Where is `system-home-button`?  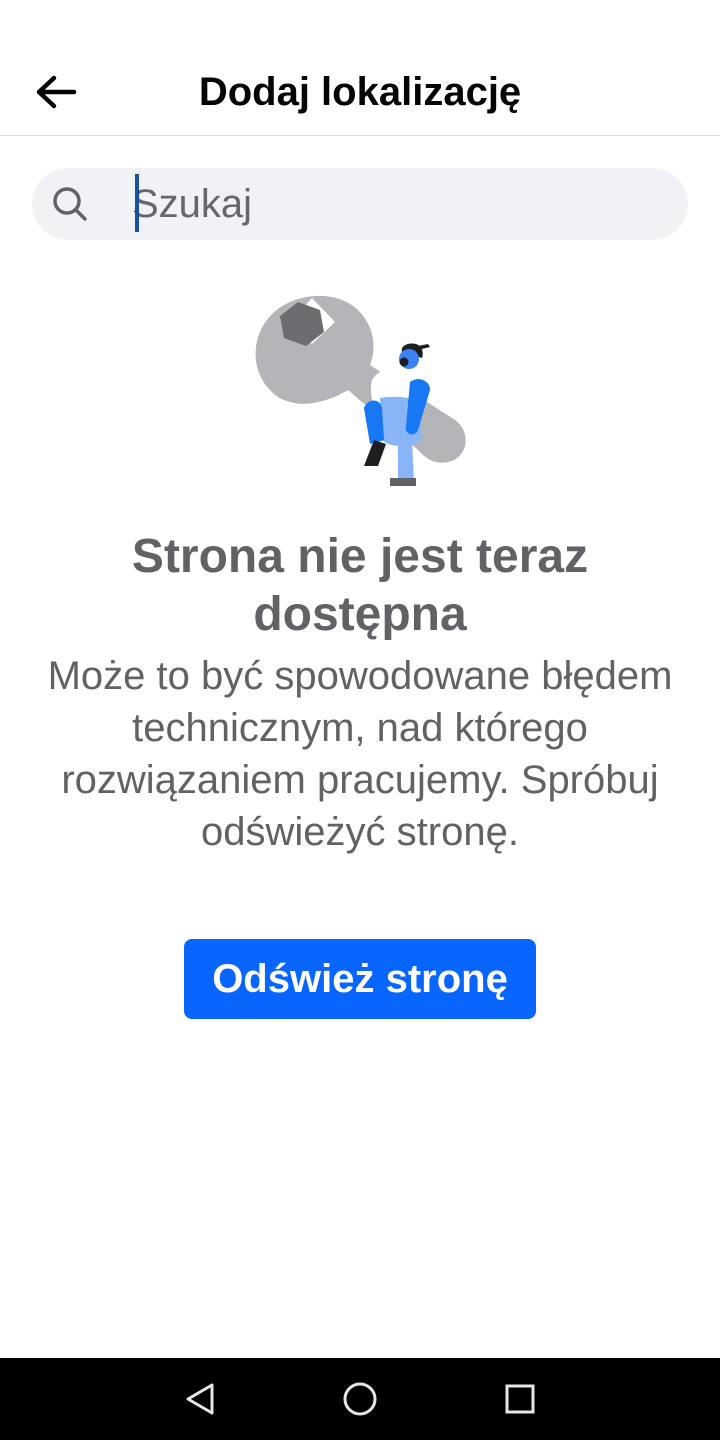 system-home-button is located at coordinates (360, 1399).